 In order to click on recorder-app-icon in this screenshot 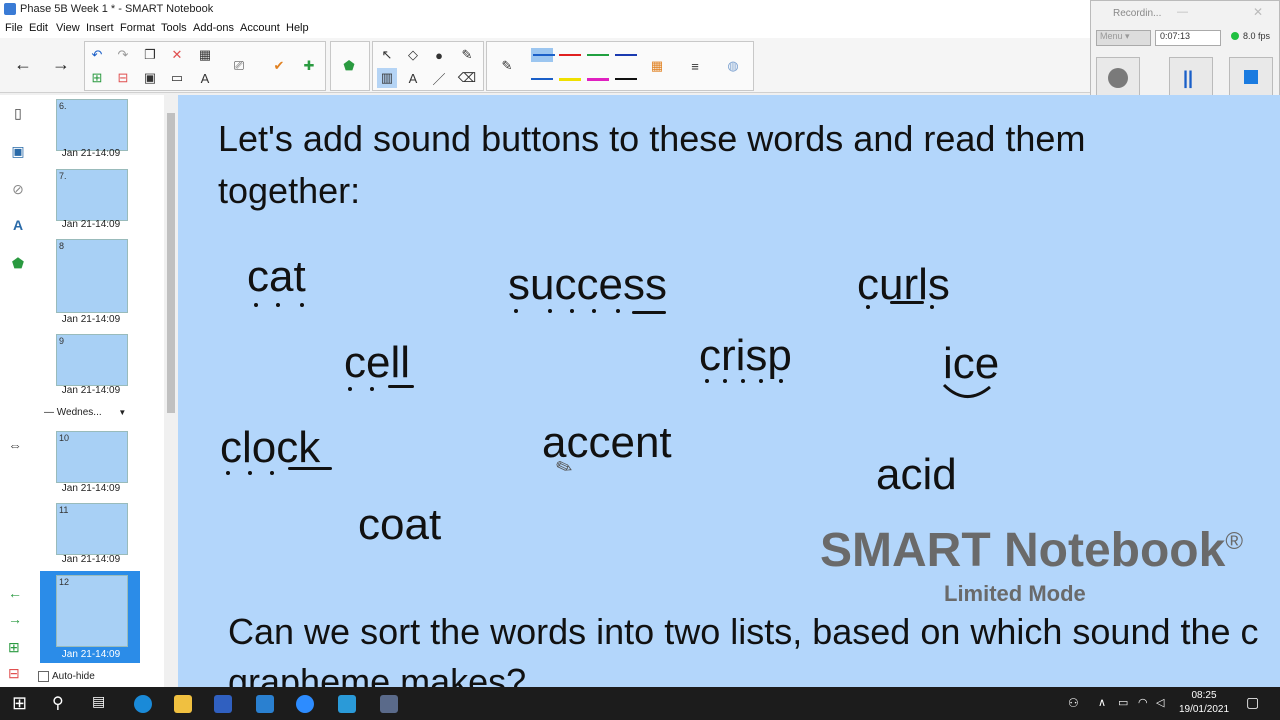, I will do `click(389, 704)`.